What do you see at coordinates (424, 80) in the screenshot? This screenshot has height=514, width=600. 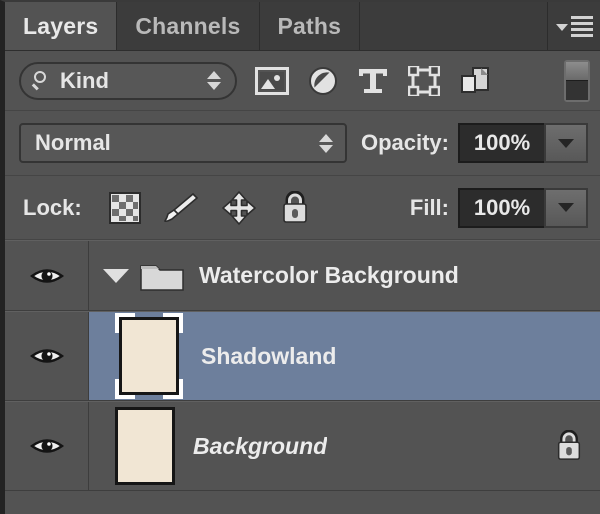 I see `shape-path-icon` at bounding box center [424, 80].